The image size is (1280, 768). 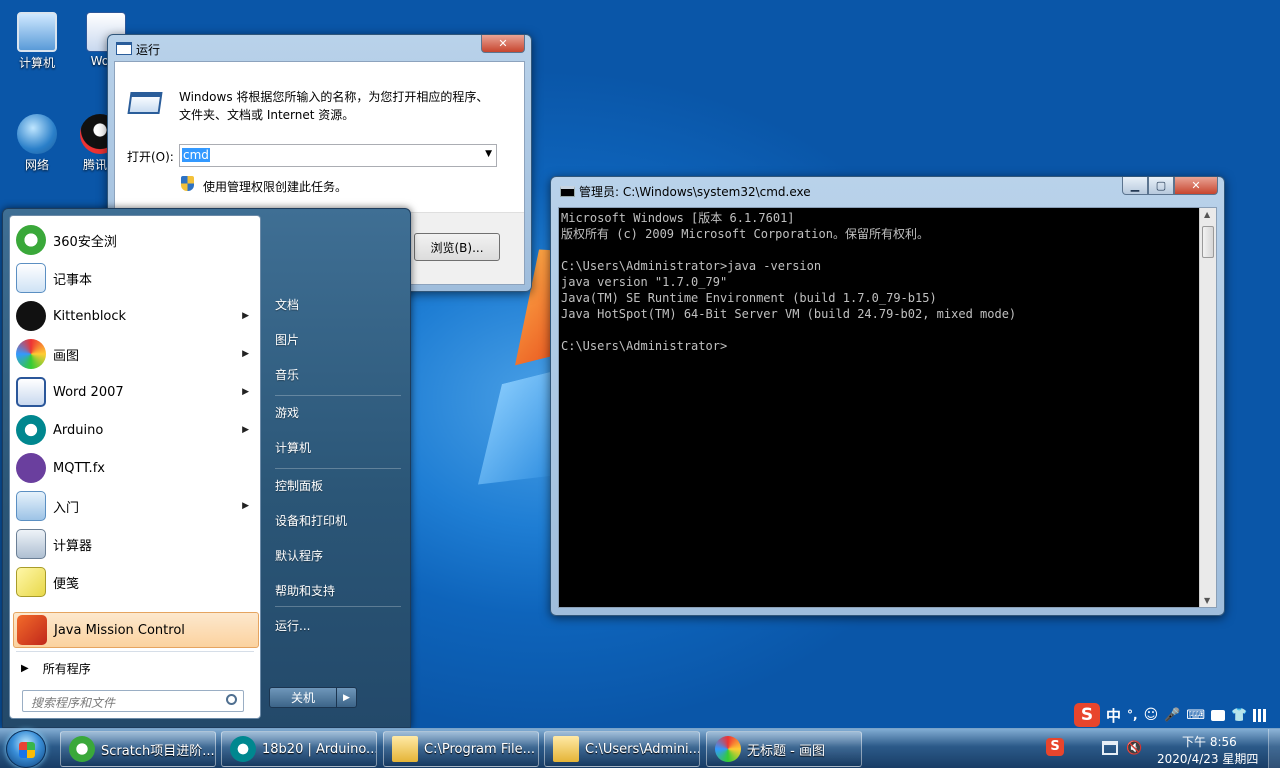 What do you see at coordinates (1151, 715) in the screenshot?
I see `emoji-icon: ☺` at bounding box center [1151, 715].